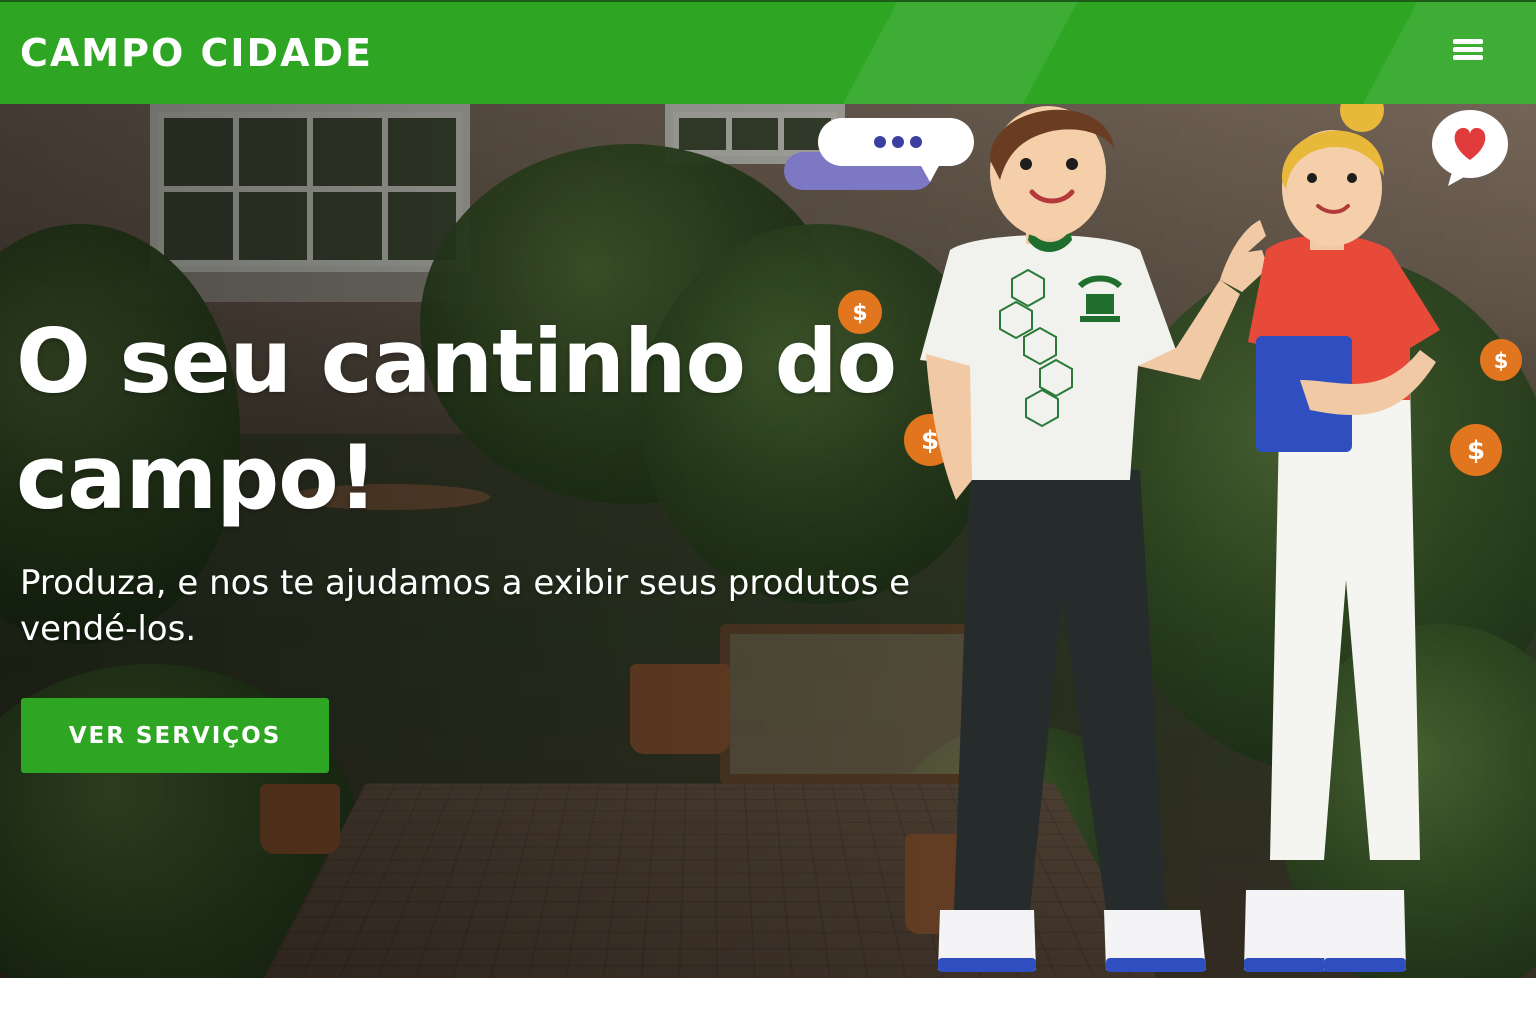 This screenshot has width=1536, height=1024. What do you see at coordinates (879, 154) in the screenshot?
I see `chat-bubble-icon` at bounding box center [879, 154].